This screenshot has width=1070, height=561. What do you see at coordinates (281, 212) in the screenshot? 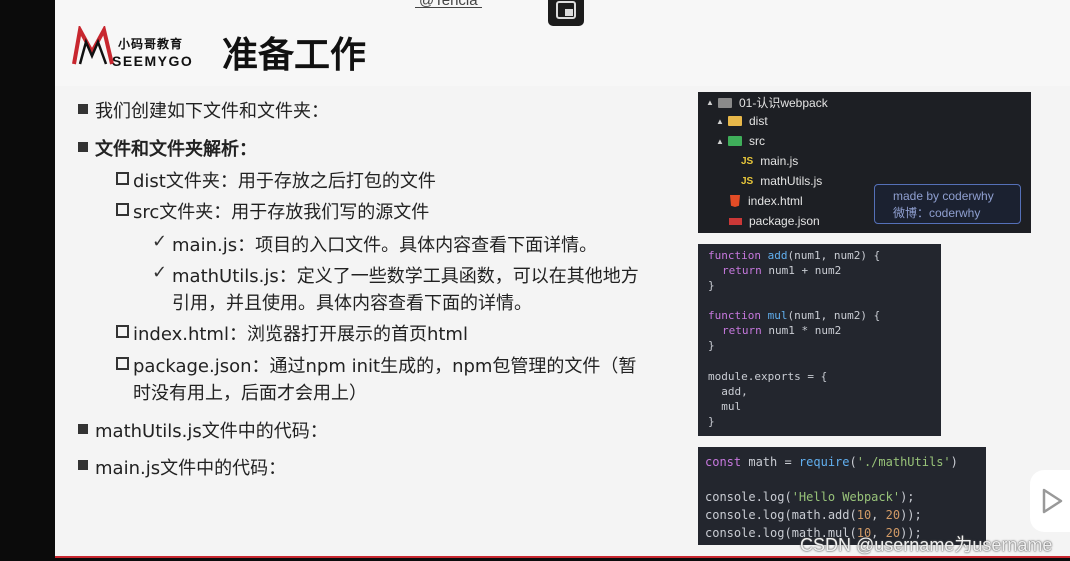
I see `text-line: src文件夹：用于存放我们写的源文件` at bounding box center [281, 212].